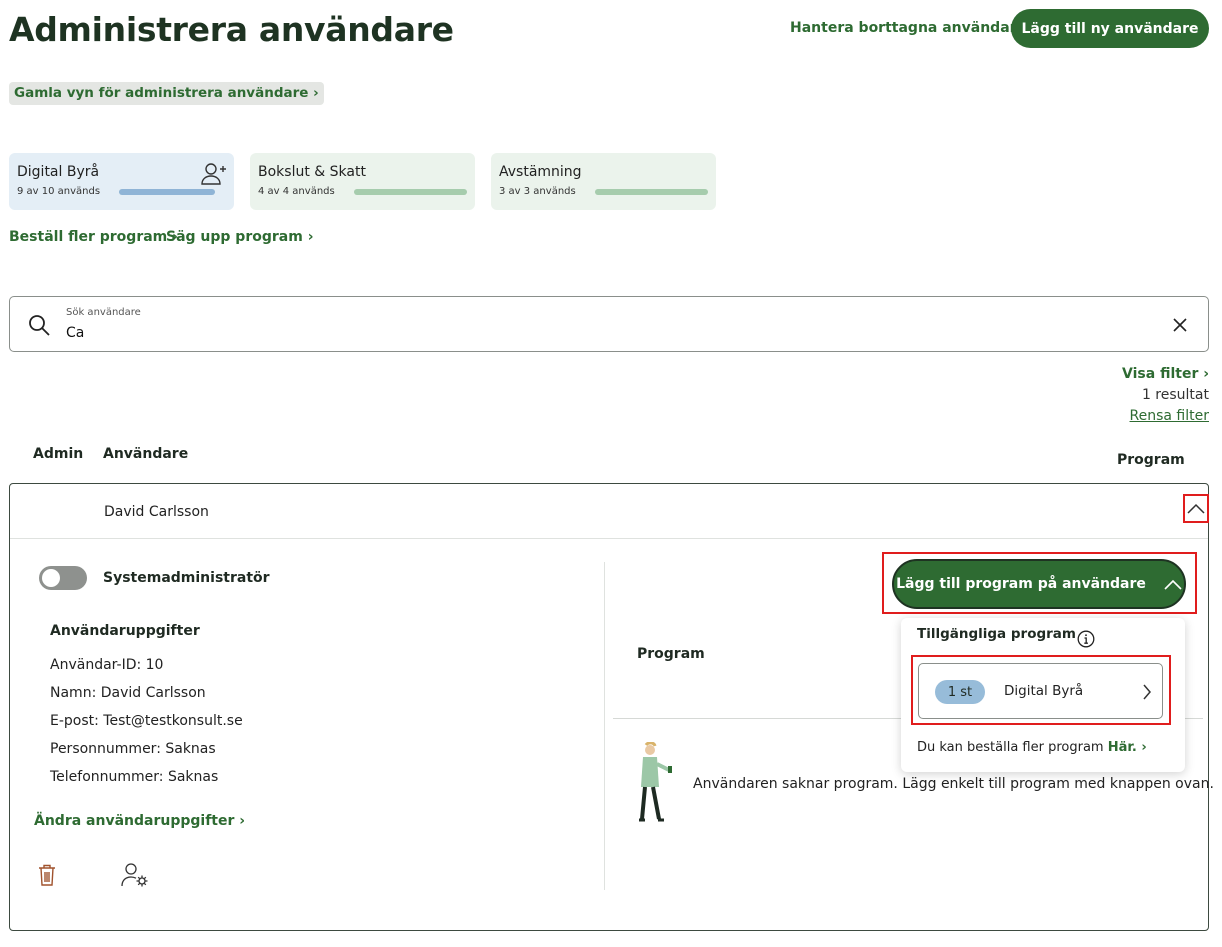 This screenshot has height=947, width=1222. What do you see at coordinates (312, 172) in the screenshot?
I see `program-card-name: Bokslut & Skatt` at bounding box center [312, 172].